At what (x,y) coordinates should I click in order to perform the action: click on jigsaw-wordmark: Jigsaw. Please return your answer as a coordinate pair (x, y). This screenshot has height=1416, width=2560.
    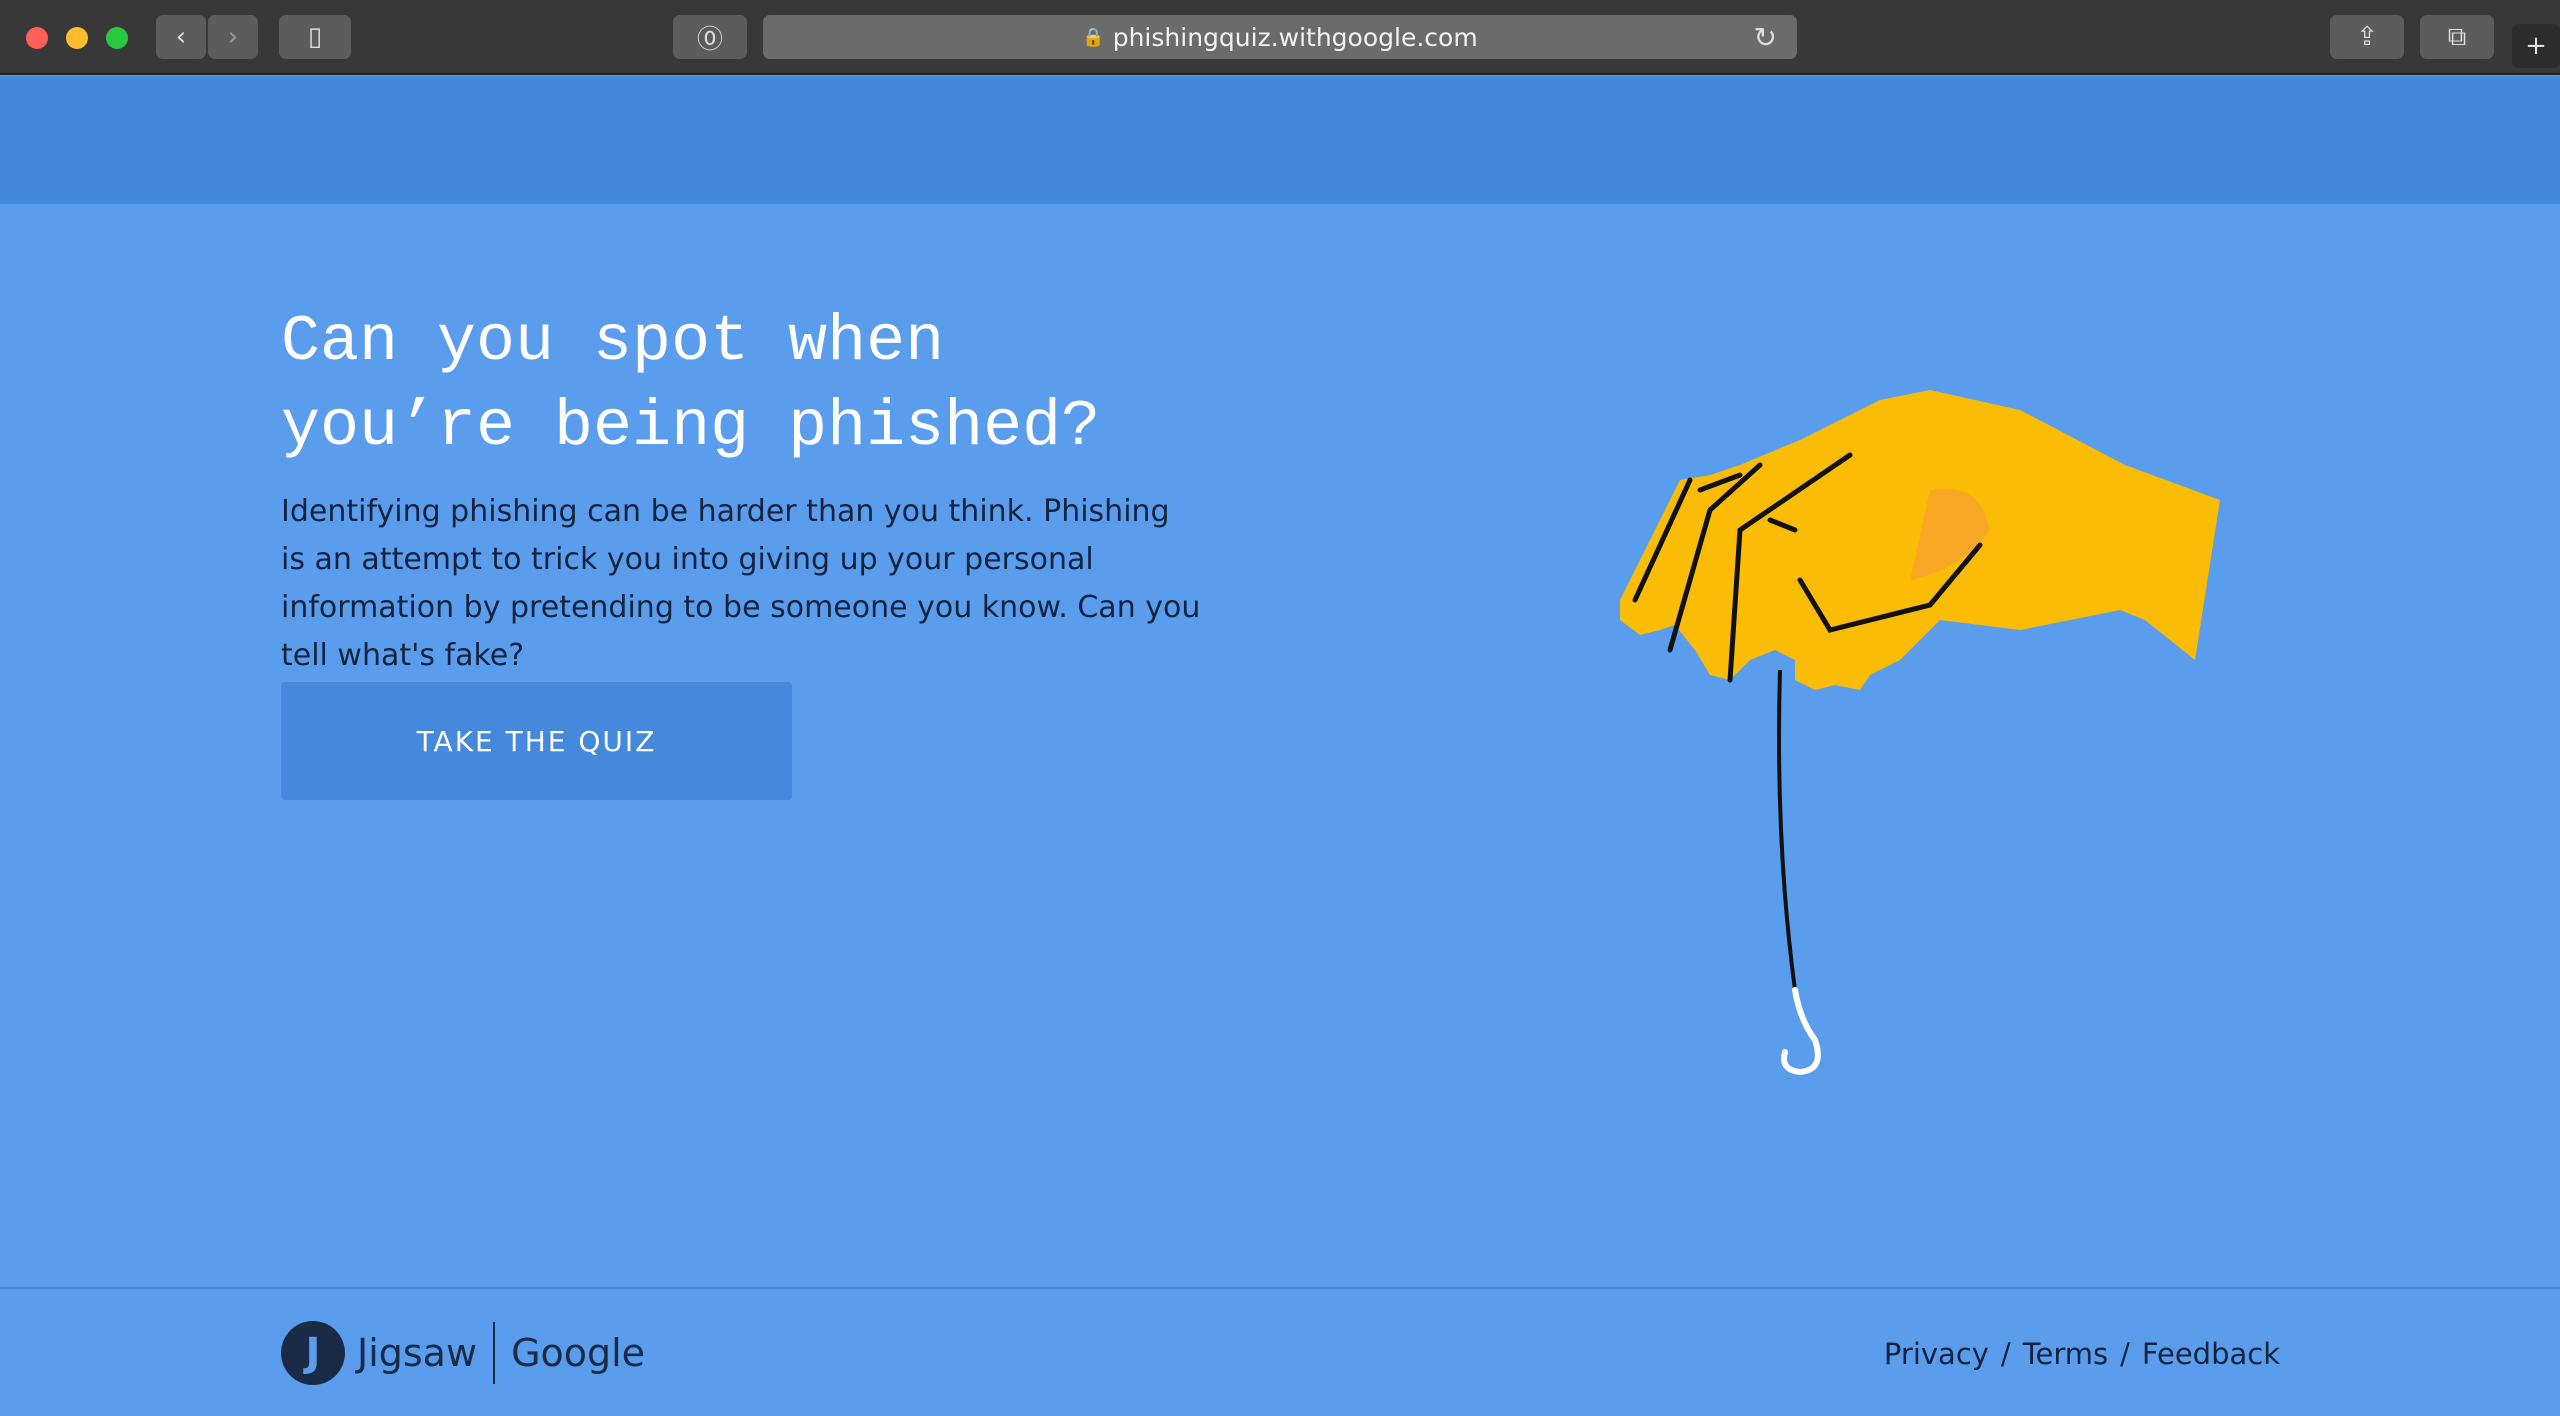
    Looking at the image, I should click on (417, 1353).